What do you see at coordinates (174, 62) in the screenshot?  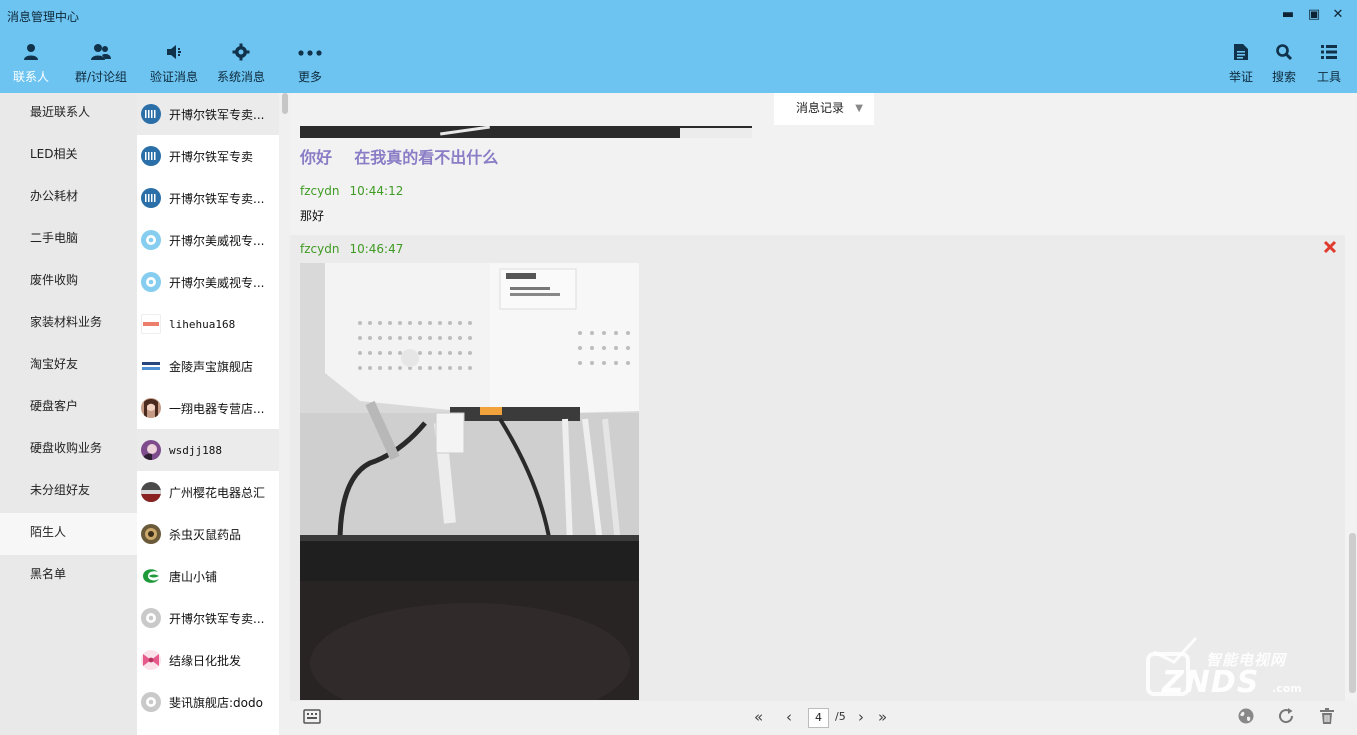 I see `verify-messages-tab: 验证消息` at bounding box center [174, 62].